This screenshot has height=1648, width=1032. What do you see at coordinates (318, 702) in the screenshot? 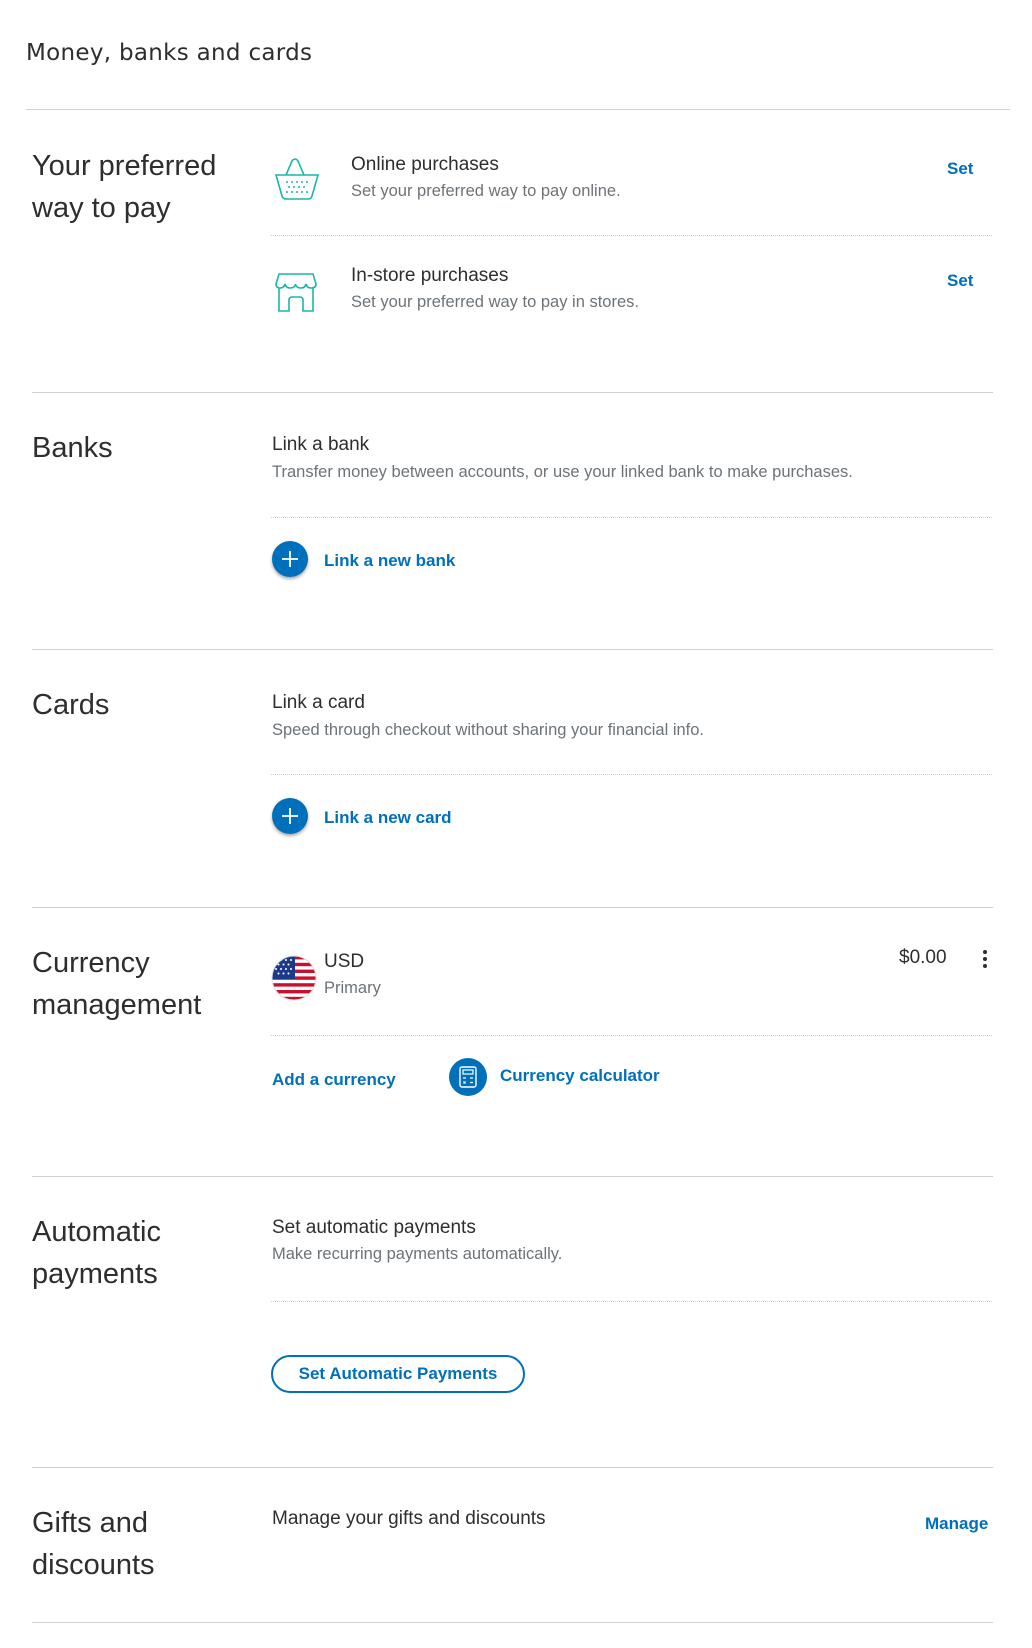
I see `link-card-title: Link a card` at bounding box center [318, 702].